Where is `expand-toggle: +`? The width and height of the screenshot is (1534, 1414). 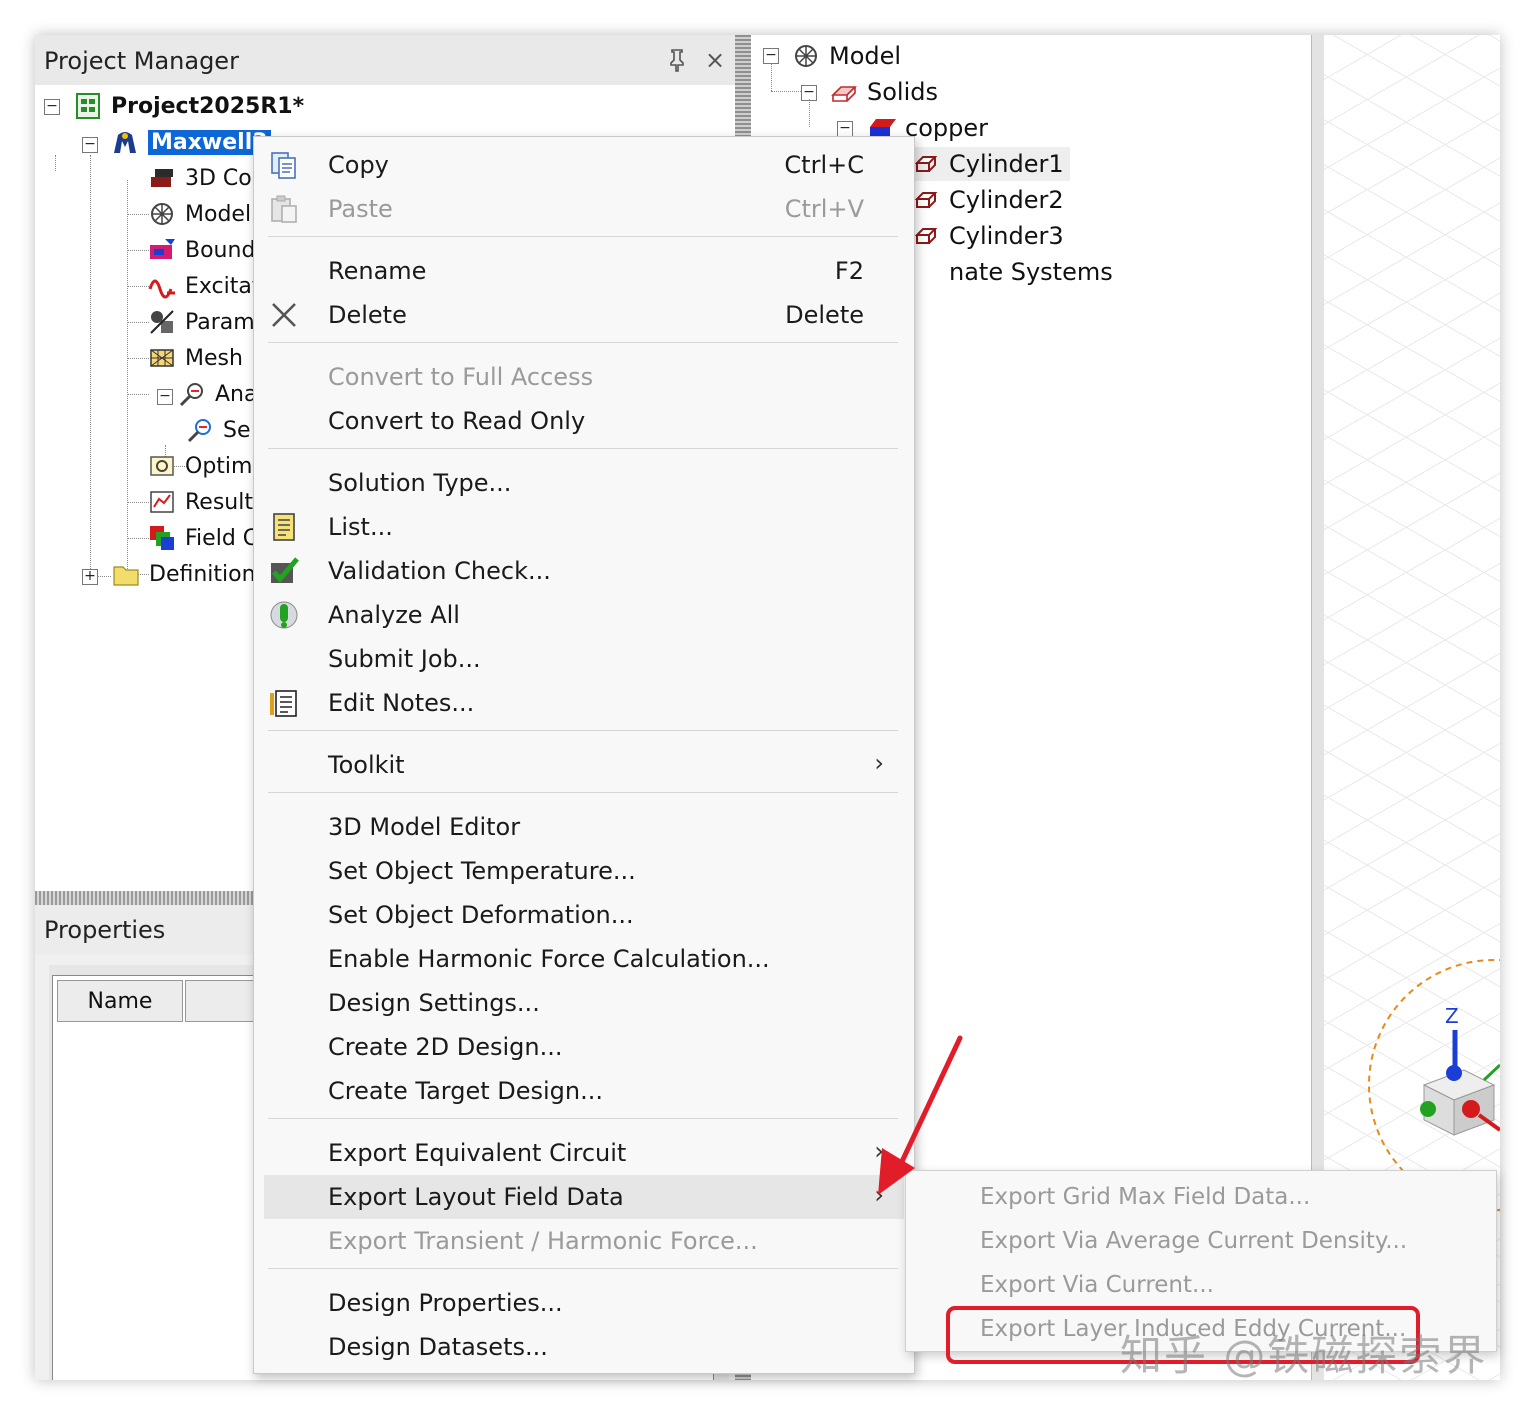 expand-toggle: + is located at coordinates (90, 577).